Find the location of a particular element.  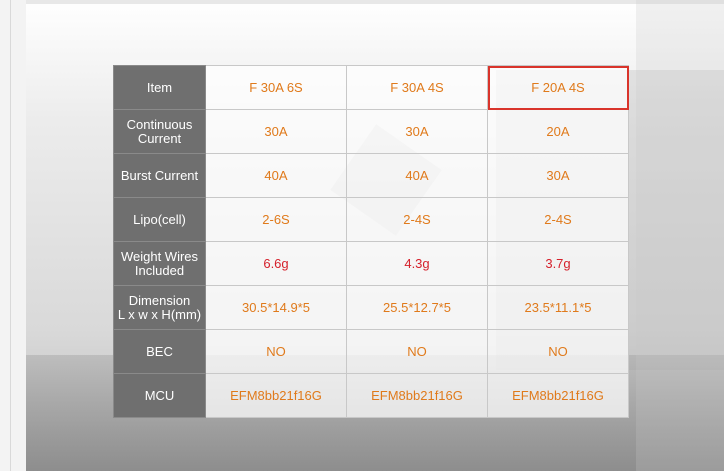

row-label-dimension: Dimension L x w x H(mm) is located at coordinates (159, 307).